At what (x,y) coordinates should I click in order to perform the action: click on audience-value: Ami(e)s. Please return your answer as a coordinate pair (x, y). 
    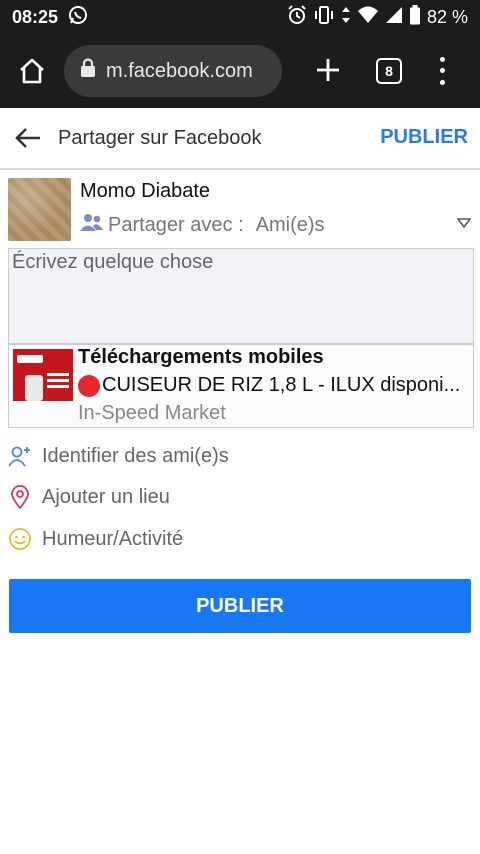
    Looking at the image, I should click on (290, 224).